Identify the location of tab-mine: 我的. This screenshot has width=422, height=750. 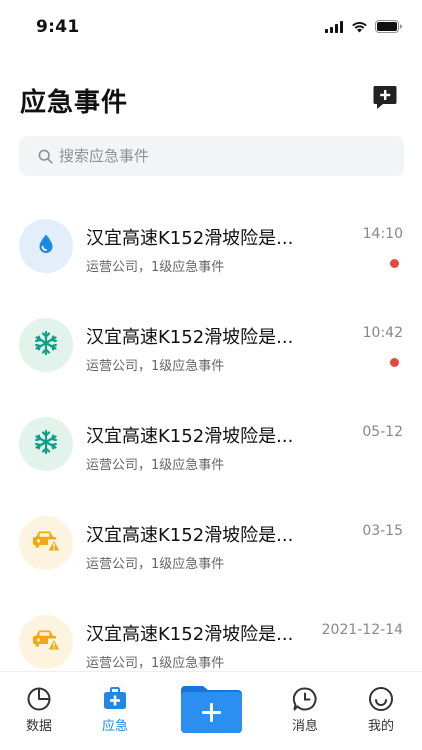
(381, 711).